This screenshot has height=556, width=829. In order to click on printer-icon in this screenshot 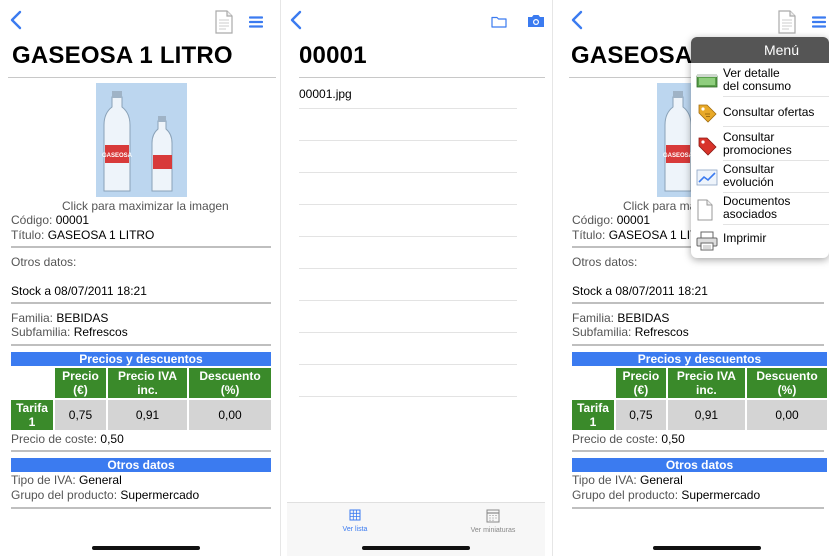, I will do `click(707, 241)`.